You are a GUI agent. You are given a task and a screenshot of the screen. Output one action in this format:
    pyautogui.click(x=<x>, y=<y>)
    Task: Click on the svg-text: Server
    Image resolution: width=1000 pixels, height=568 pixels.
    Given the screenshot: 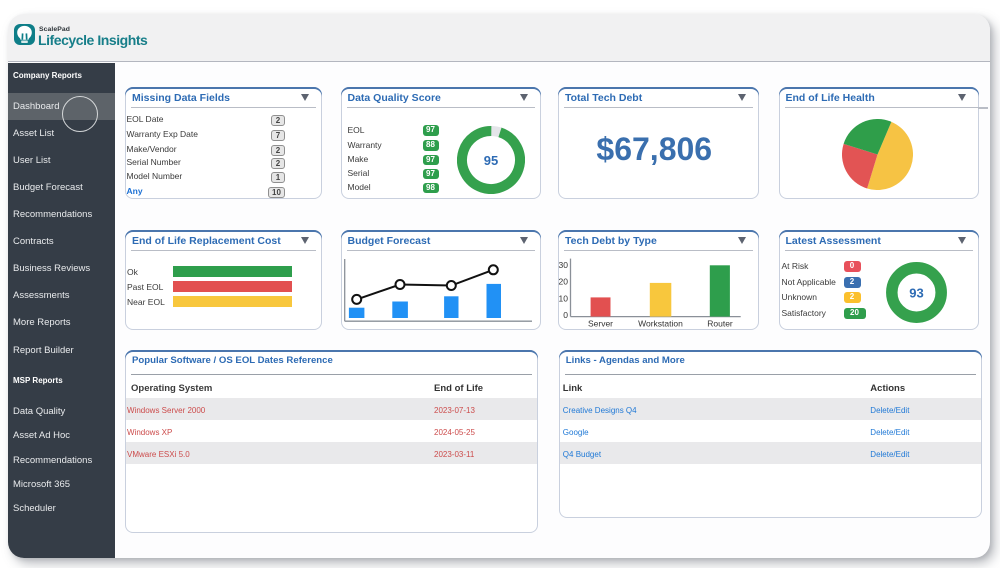 What is the action you would take?
    pyautogui.click(x=600, y=324)
    